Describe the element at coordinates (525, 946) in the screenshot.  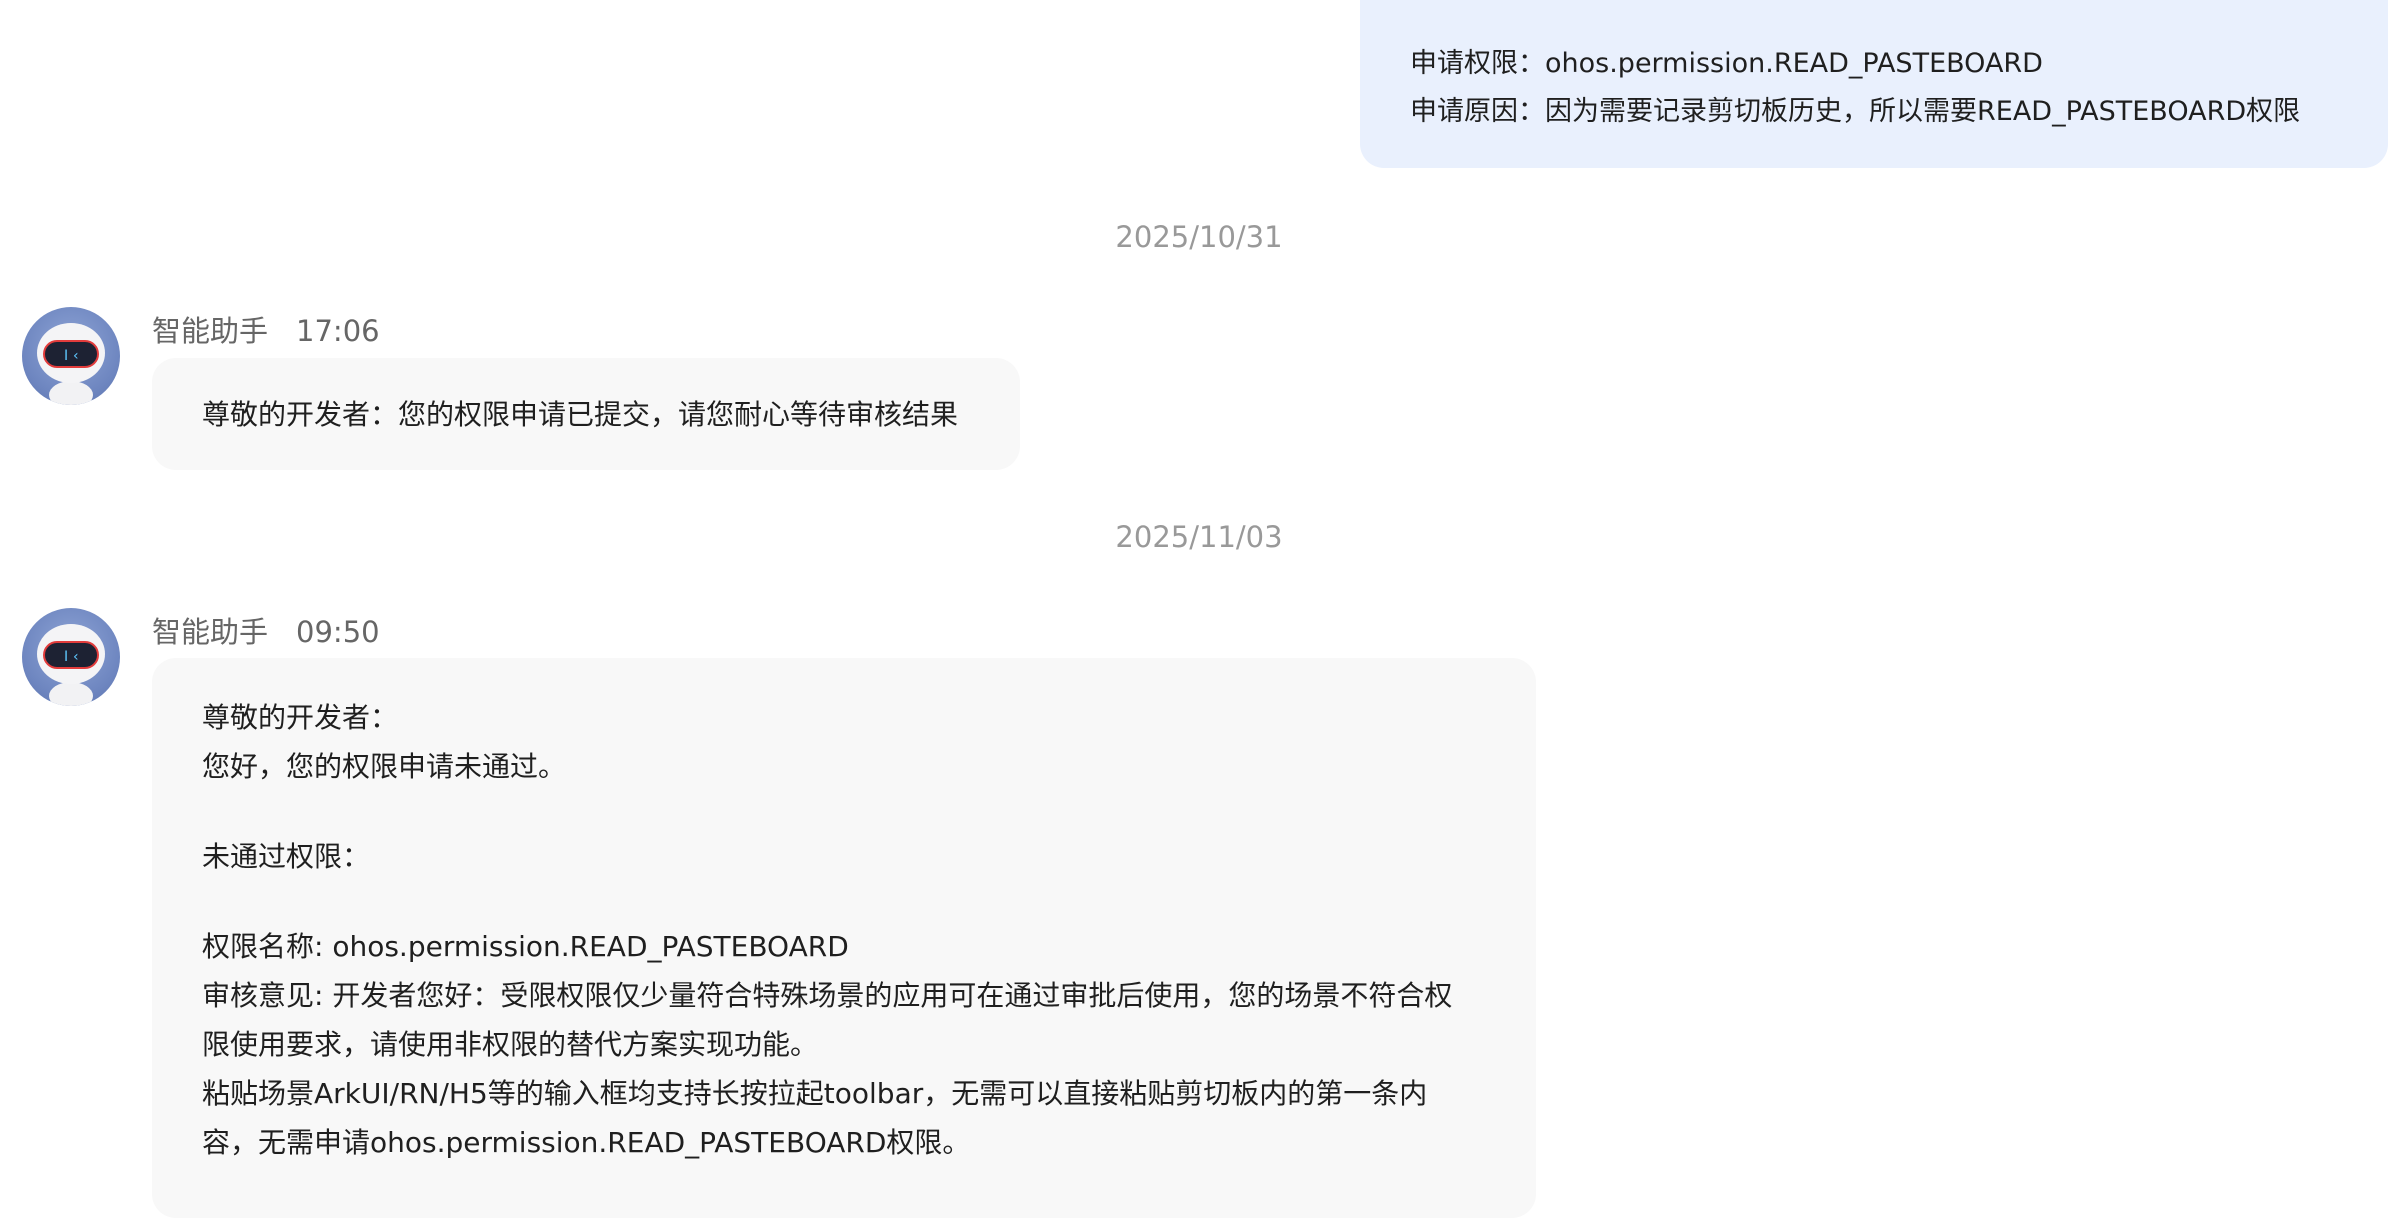
I see `message-line: 权限名称: ohos.permission.READ_PASTEBOARD` at that location.